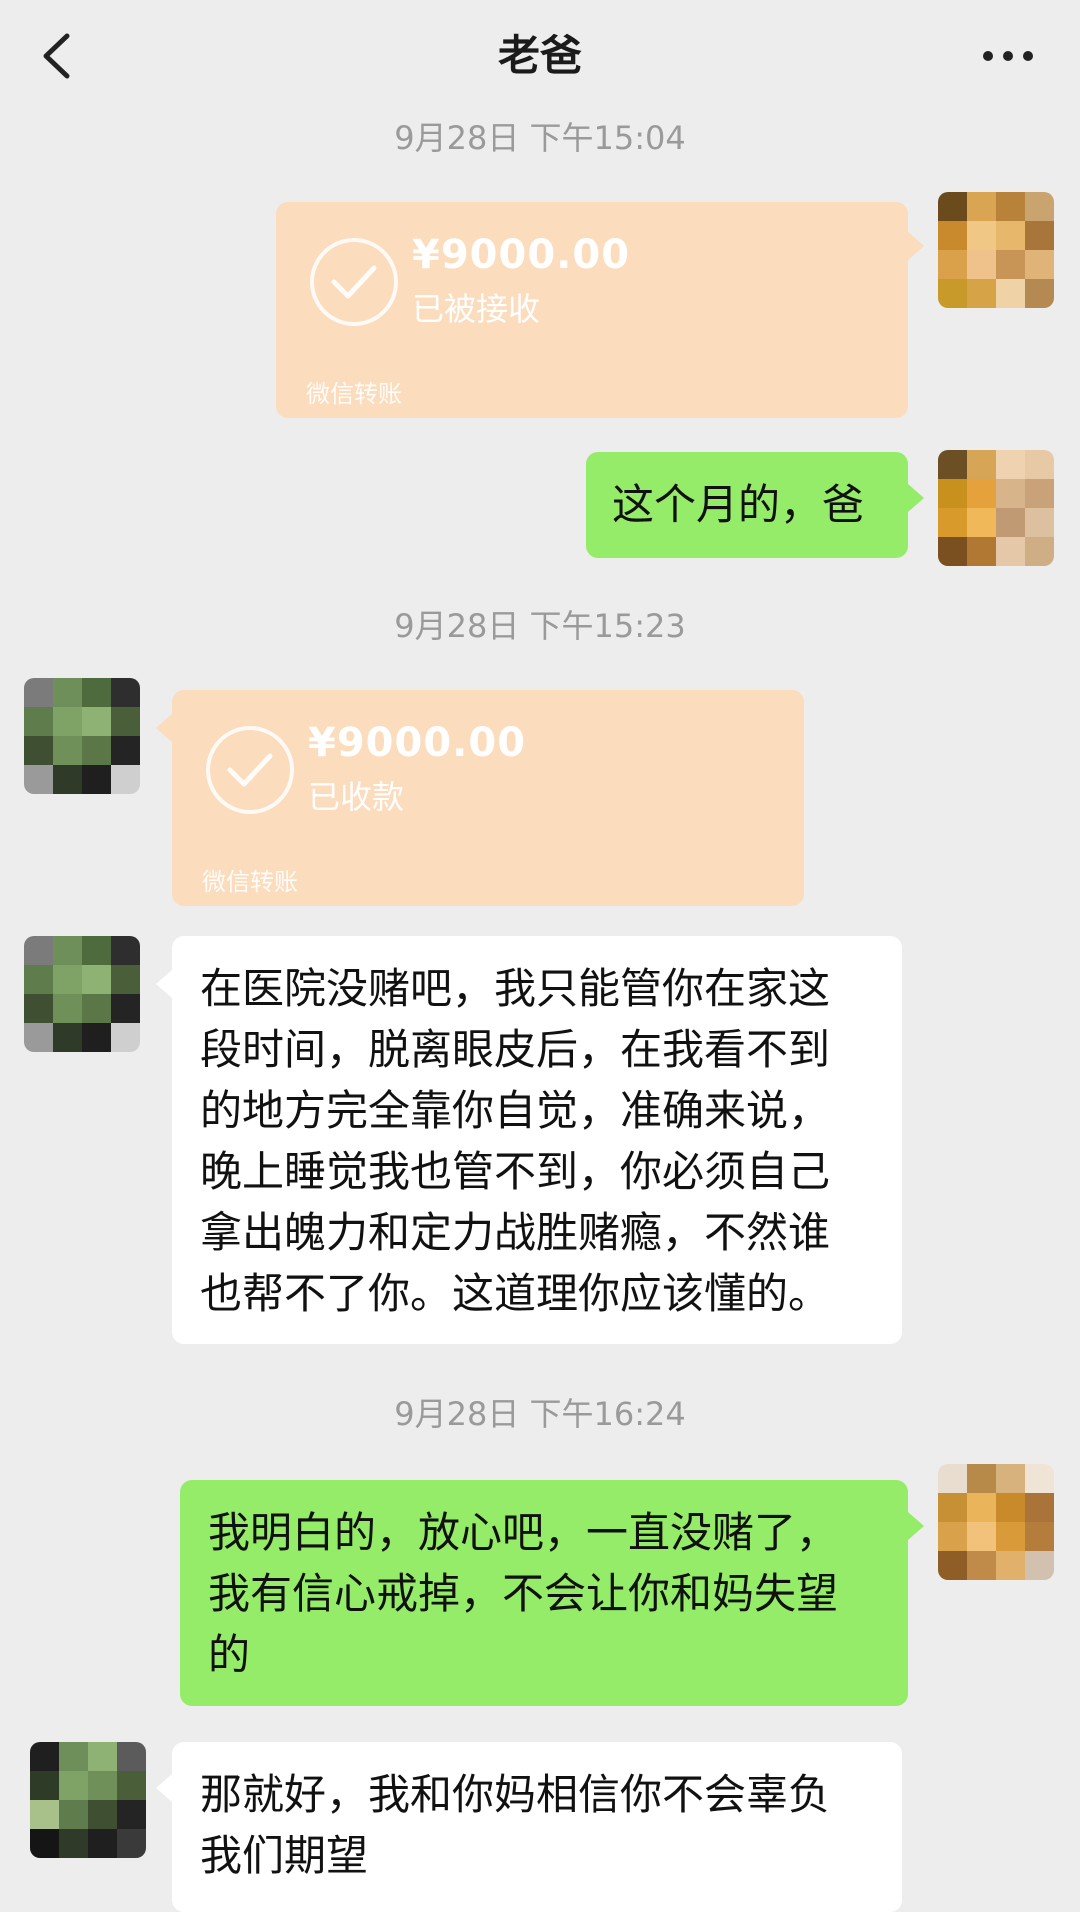  Describe the element at coordinates (539, 55) in the screenshot. I see `chat-title: 老爸` at that location.